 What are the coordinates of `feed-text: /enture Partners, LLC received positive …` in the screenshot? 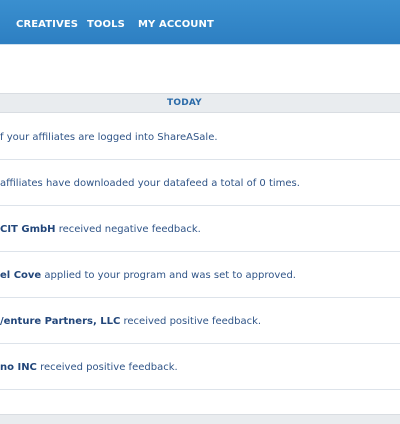 It's located at (130, 321).